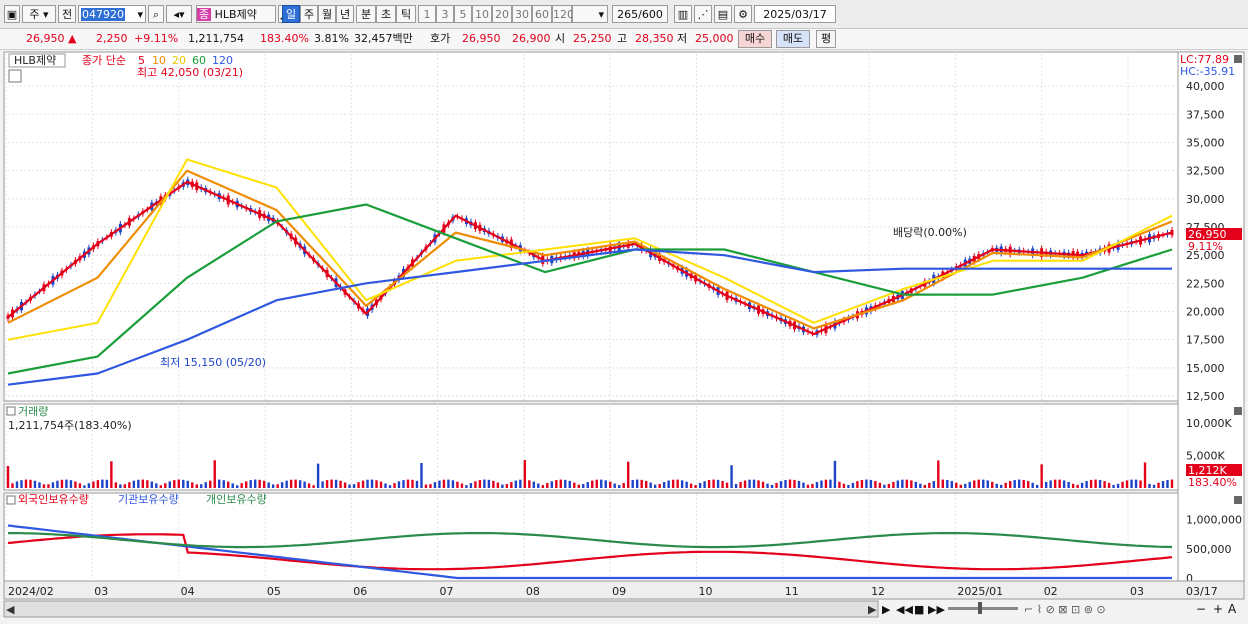 The width and height of the screenshot is (1248, 624). What do you see at coordinates (1205, 86) in the screenshot?
I see `price-y-tick: 40,000` at bounding box center [1205, 86].